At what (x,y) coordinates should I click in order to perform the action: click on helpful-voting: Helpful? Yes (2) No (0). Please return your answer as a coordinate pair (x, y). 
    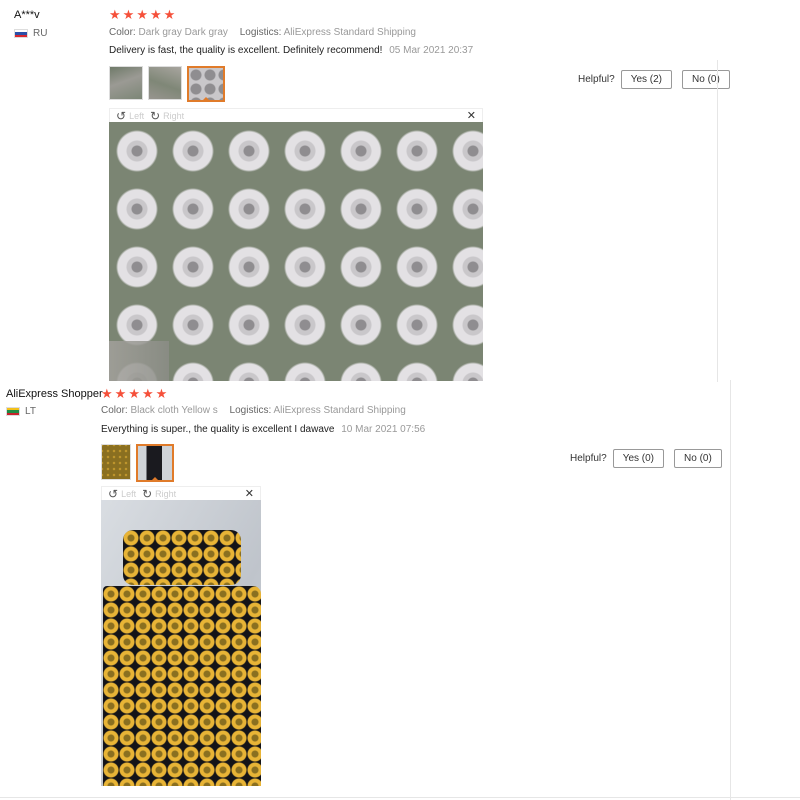
    Looking at the image, I should click on (654, 79).